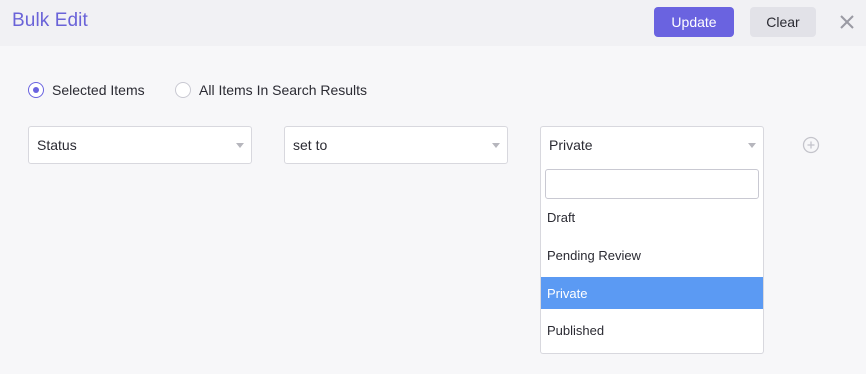  I want to click on clear-button: Clear, so click(783, 22).